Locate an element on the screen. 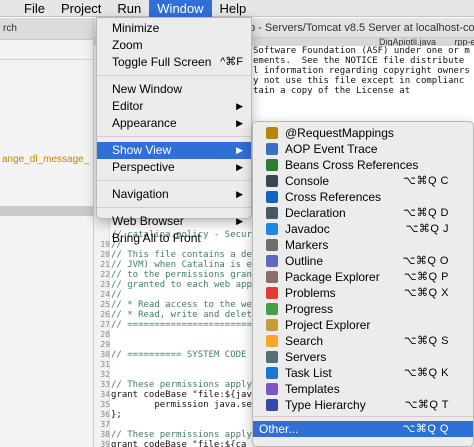  menu-item-perspective: Perspective ▶ is located at coordinates (174, 167).